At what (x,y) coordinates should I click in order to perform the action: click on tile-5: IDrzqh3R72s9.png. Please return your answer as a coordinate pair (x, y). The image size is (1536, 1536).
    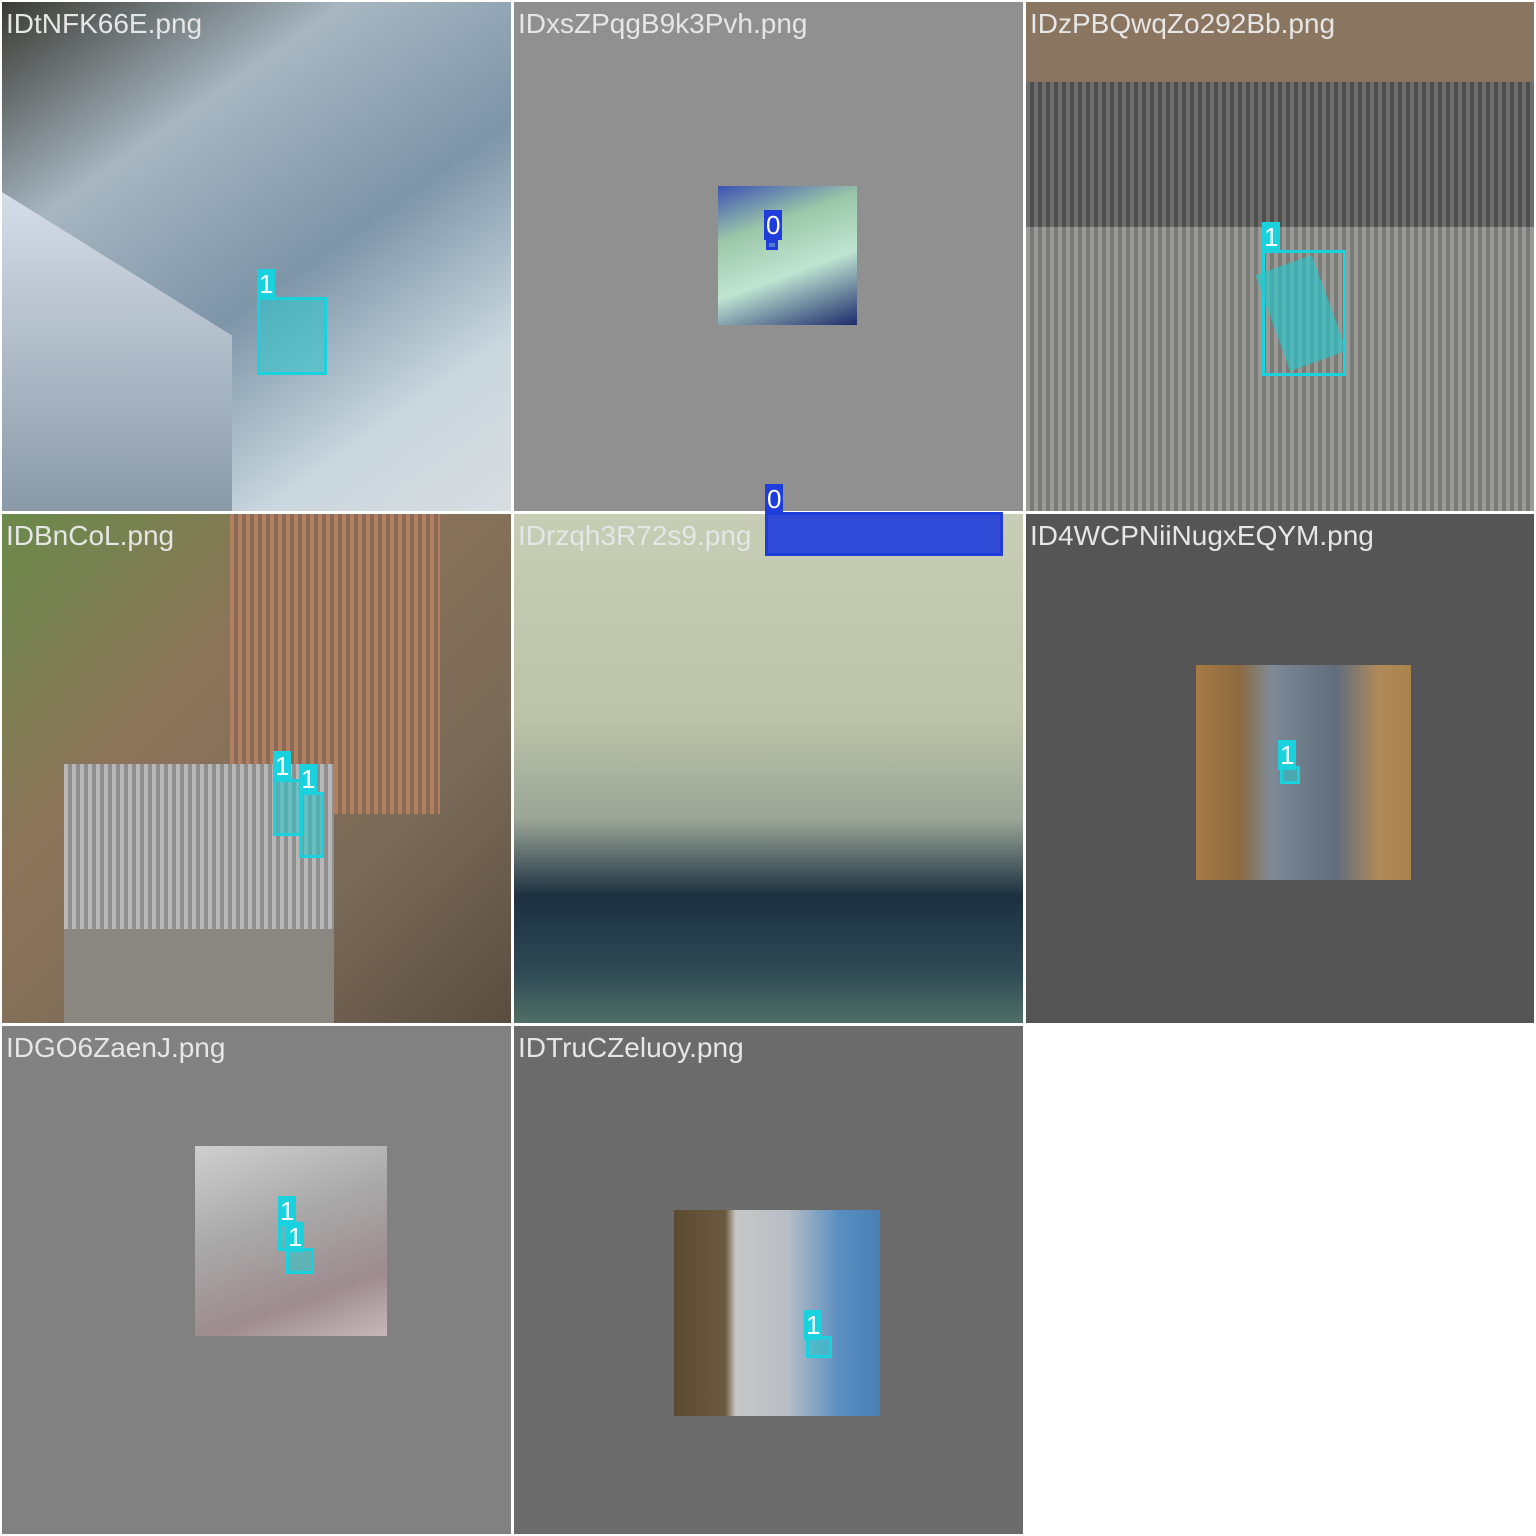
    Looking at the image, I should click on (768, 768).